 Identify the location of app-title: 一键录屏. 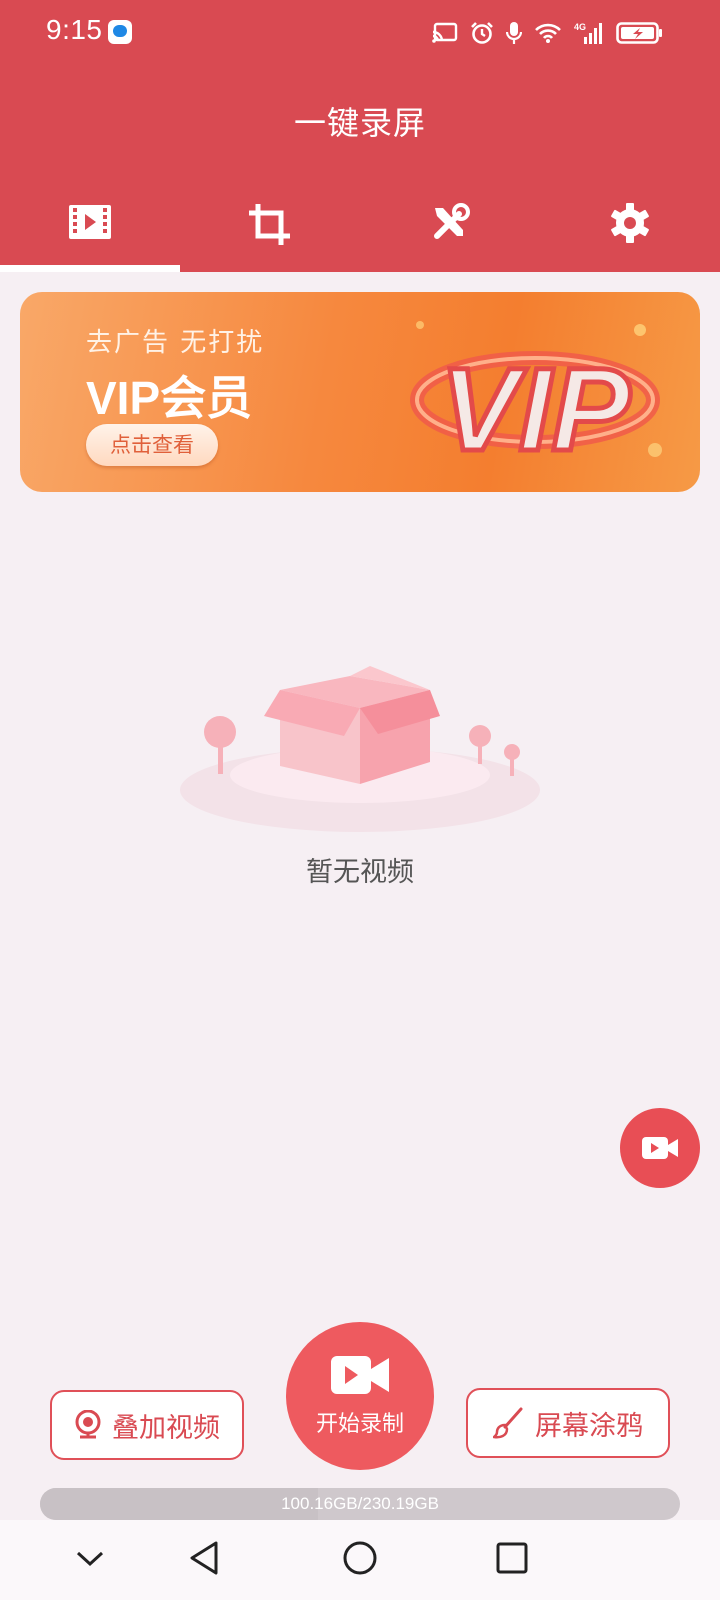
(359, 123).